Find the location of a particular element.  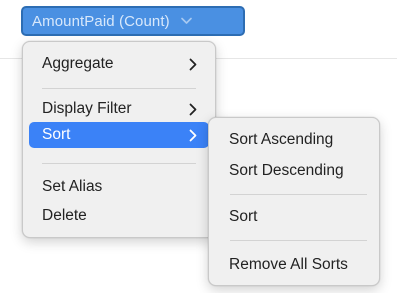

submenu-item-sort-descending: Sort Descending is located at coordinates (294, 171).